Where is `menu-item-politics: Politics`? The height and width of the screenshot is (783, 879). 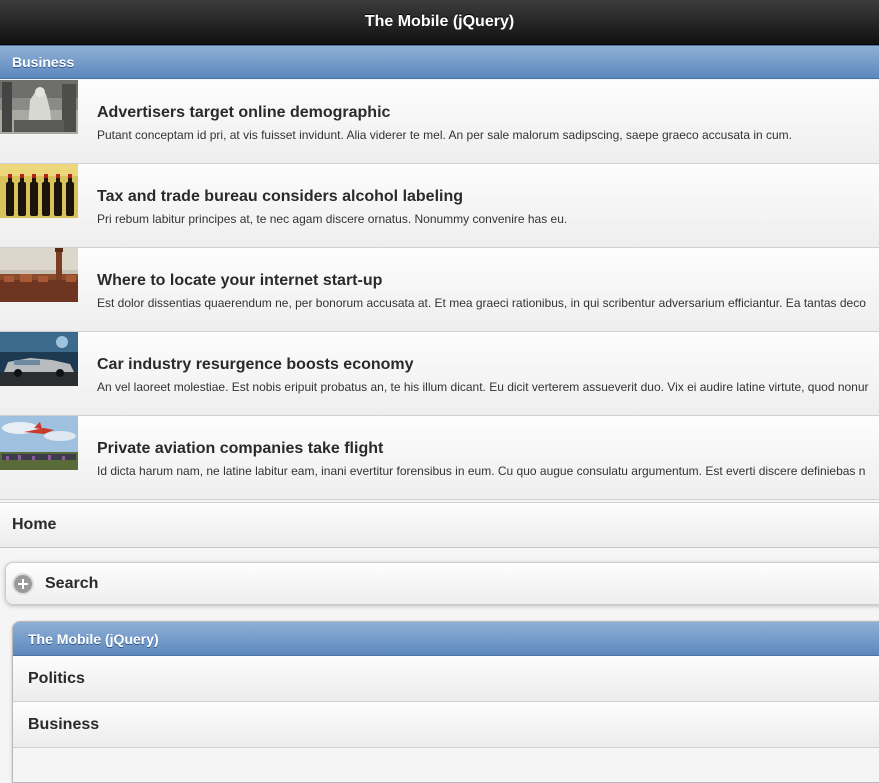 menu-item-politics: Politics is located at coordinates (446, 679).